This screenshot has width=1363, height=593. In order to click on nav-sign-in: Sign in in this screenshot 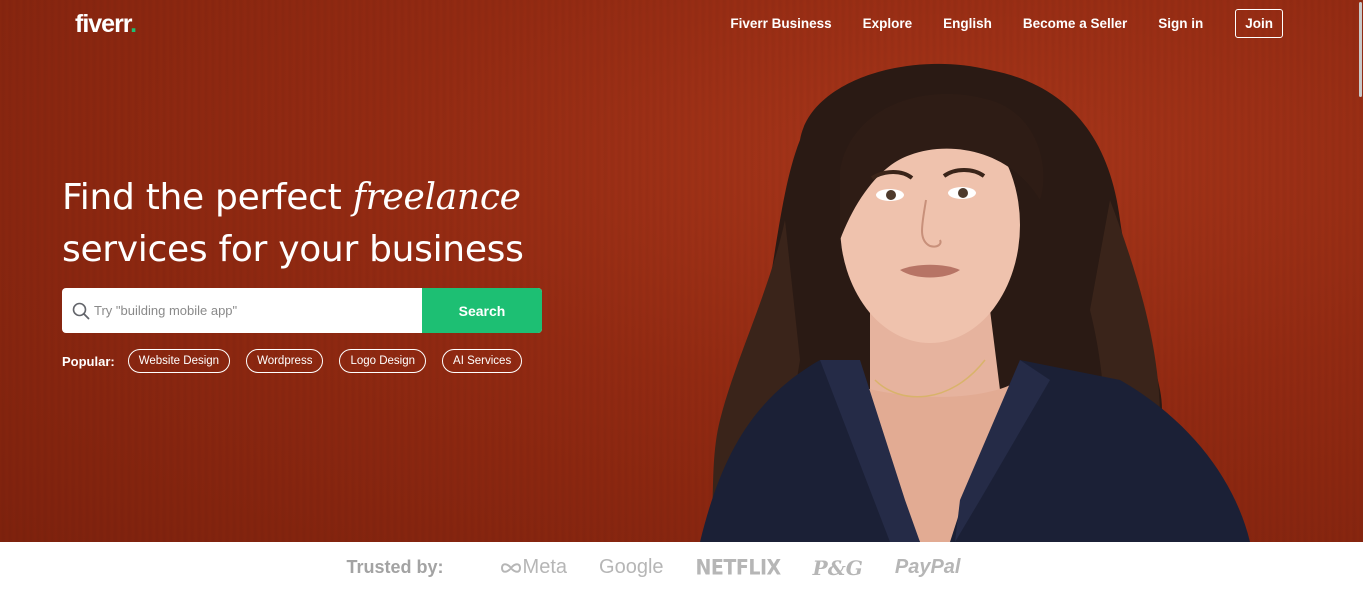, I will do `click(1180, 23)`.